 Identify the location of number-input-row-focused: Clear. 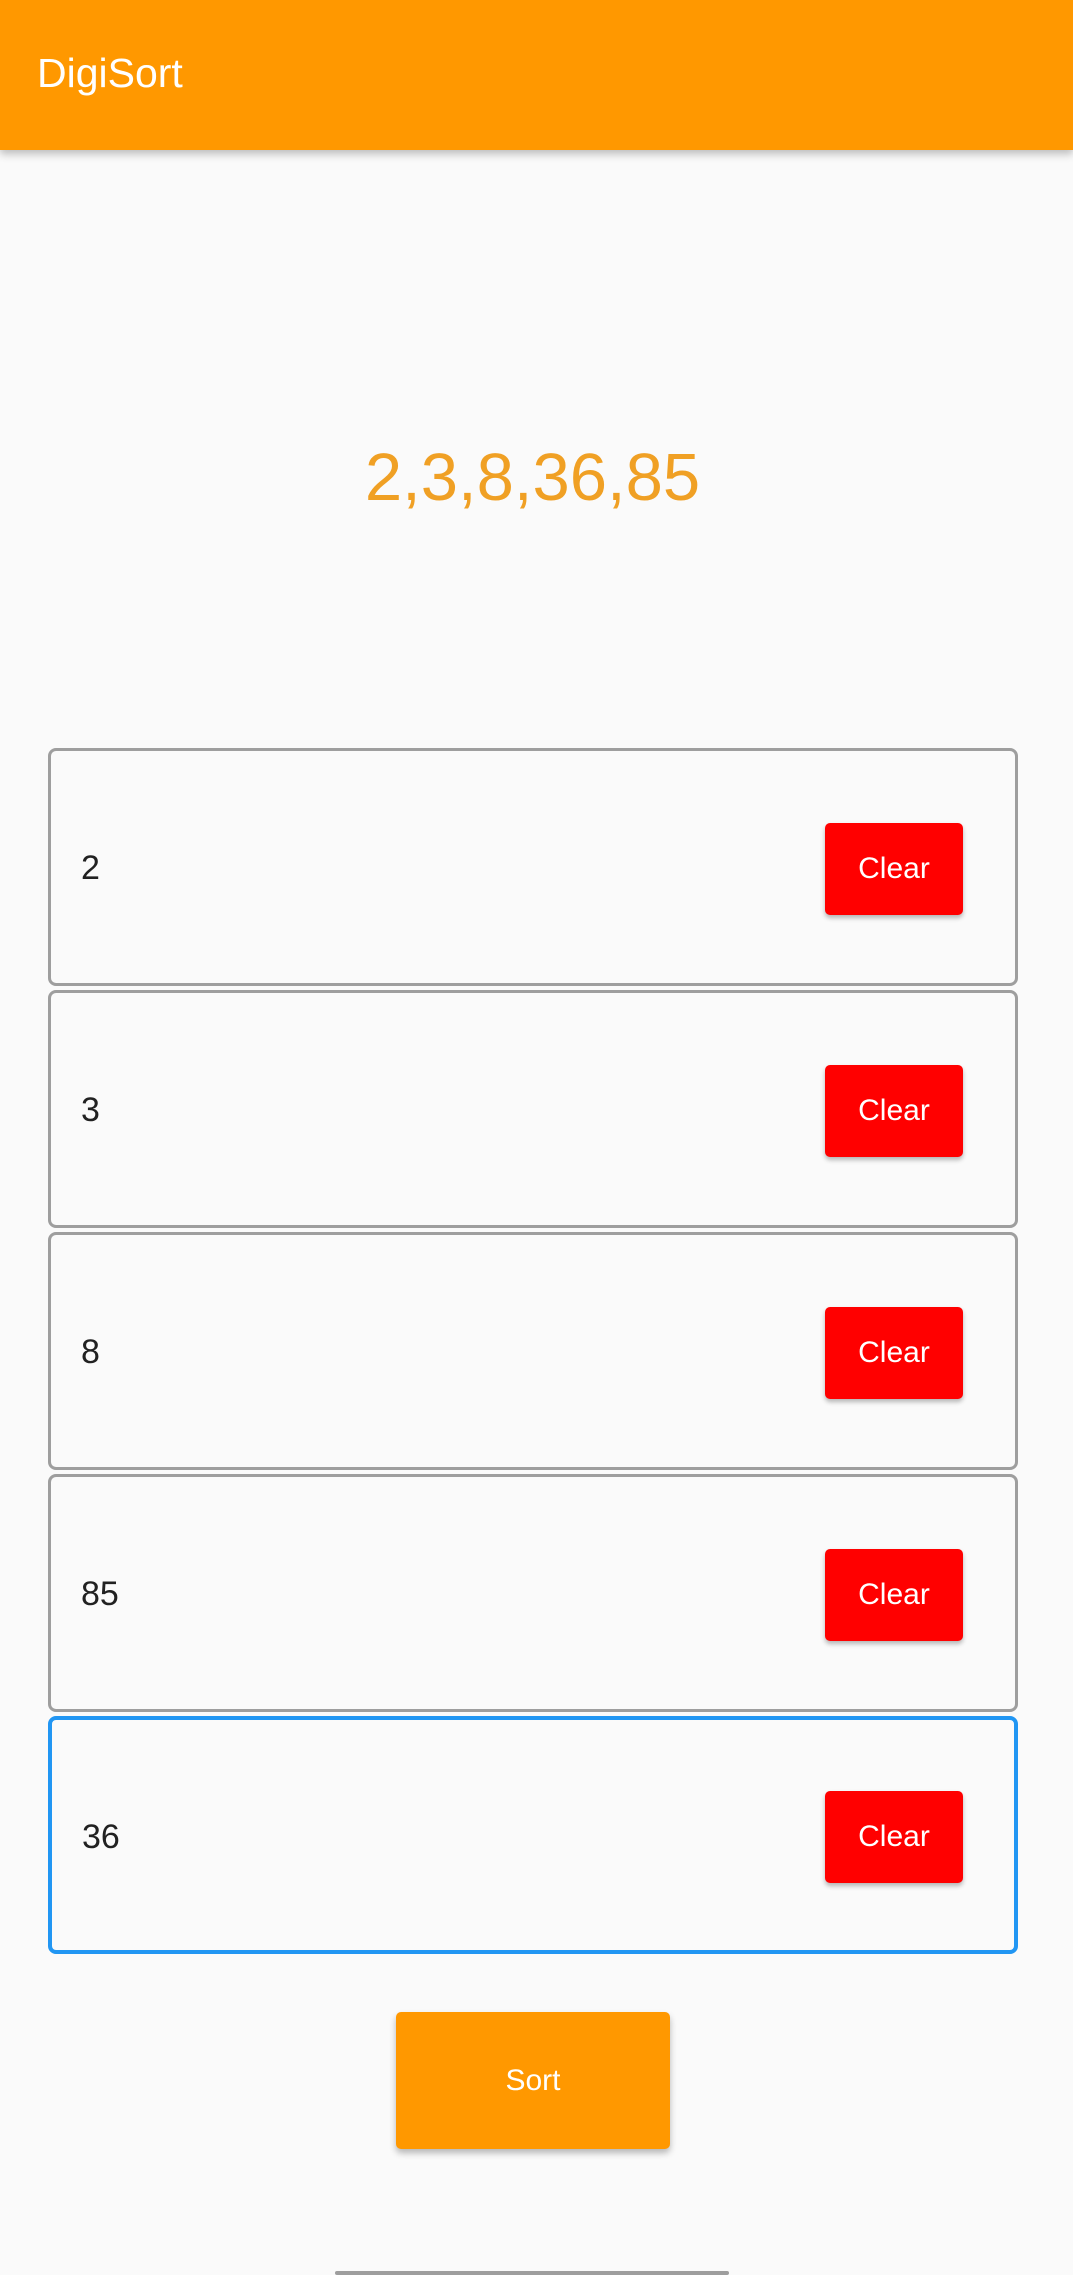
(533, 1835).